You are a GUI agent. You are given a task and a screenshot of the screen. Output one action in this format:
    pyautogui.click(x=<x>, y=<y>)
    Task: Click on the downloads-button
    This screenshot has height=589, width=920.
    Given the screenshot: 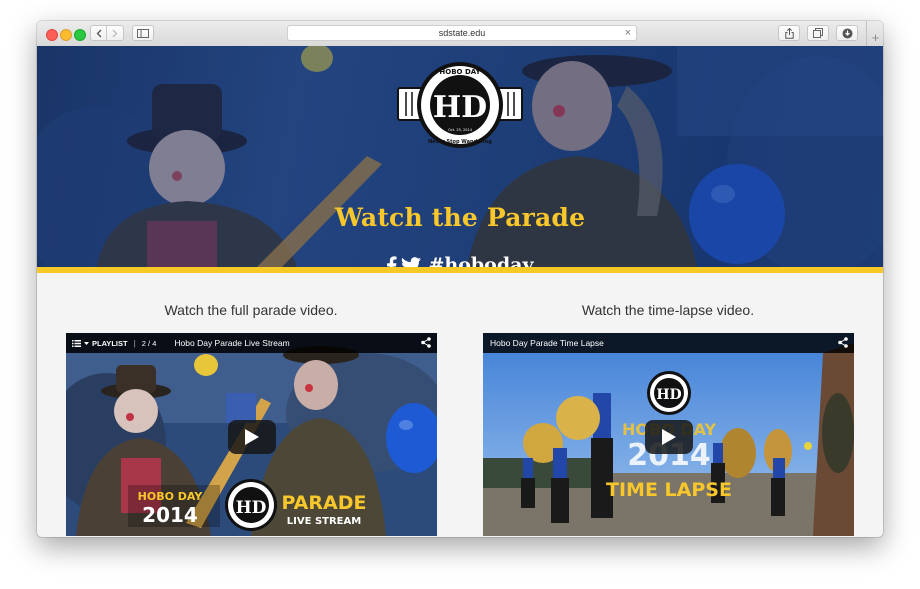 What is the action you would take?
    pyautogui.click(x=847, y=33)
    